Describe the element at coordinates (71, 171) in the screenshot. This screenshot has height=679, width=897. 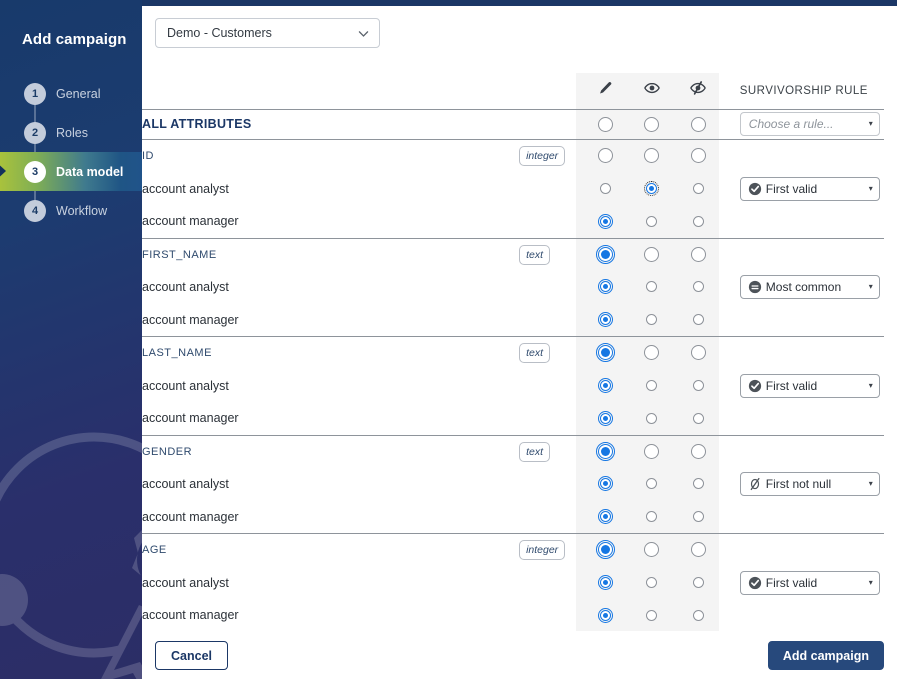
I see `sidebar-item-data-model: 3 Data model` at that location.